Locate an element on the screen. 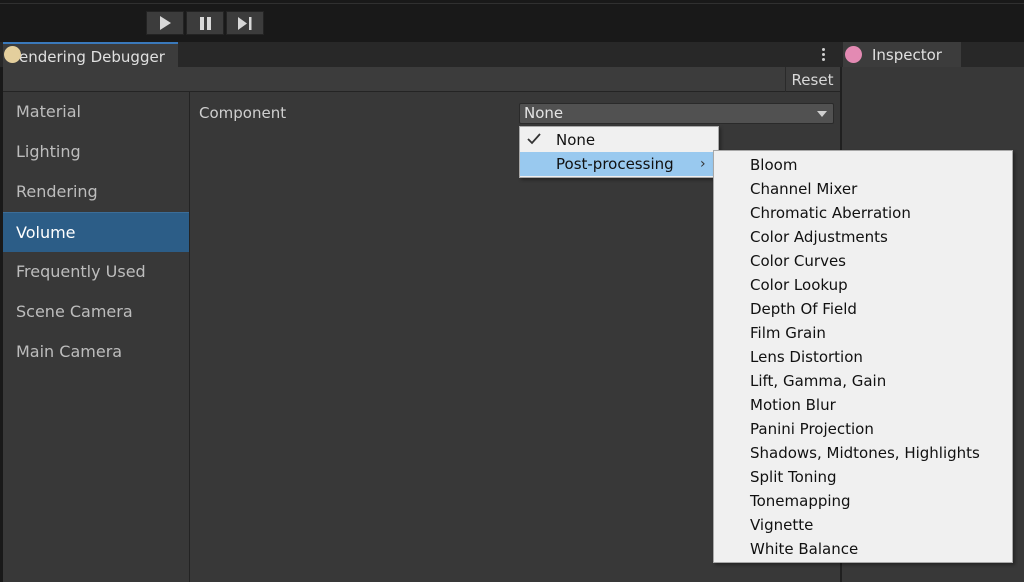 This screenshot has width=1024, height=582. inspector-icon is located at coordinates (853, 54).